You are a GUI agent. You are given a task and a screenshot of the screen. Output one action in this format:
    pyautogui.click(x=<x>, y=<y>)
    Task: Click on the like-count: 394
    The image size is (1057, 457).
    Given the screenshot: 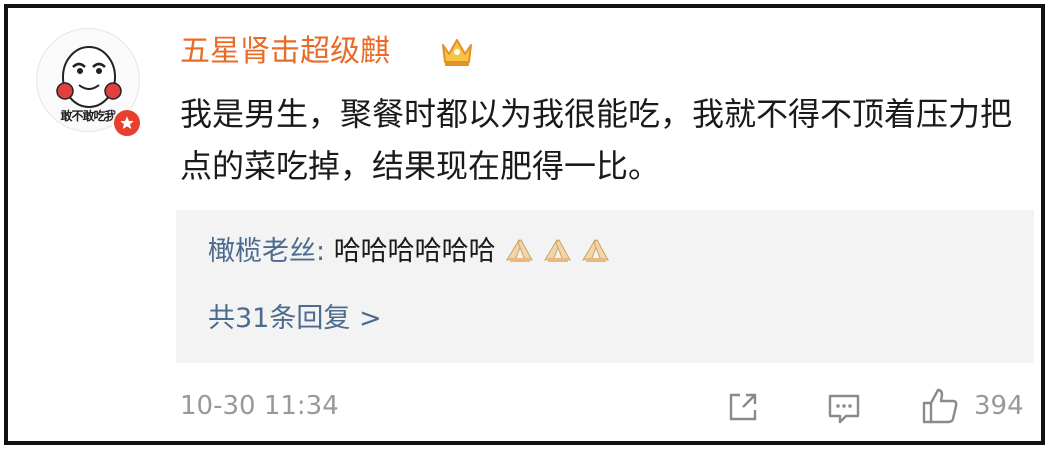 What is the action you would take?
    pyautogui.click(x=999, y=406)
    